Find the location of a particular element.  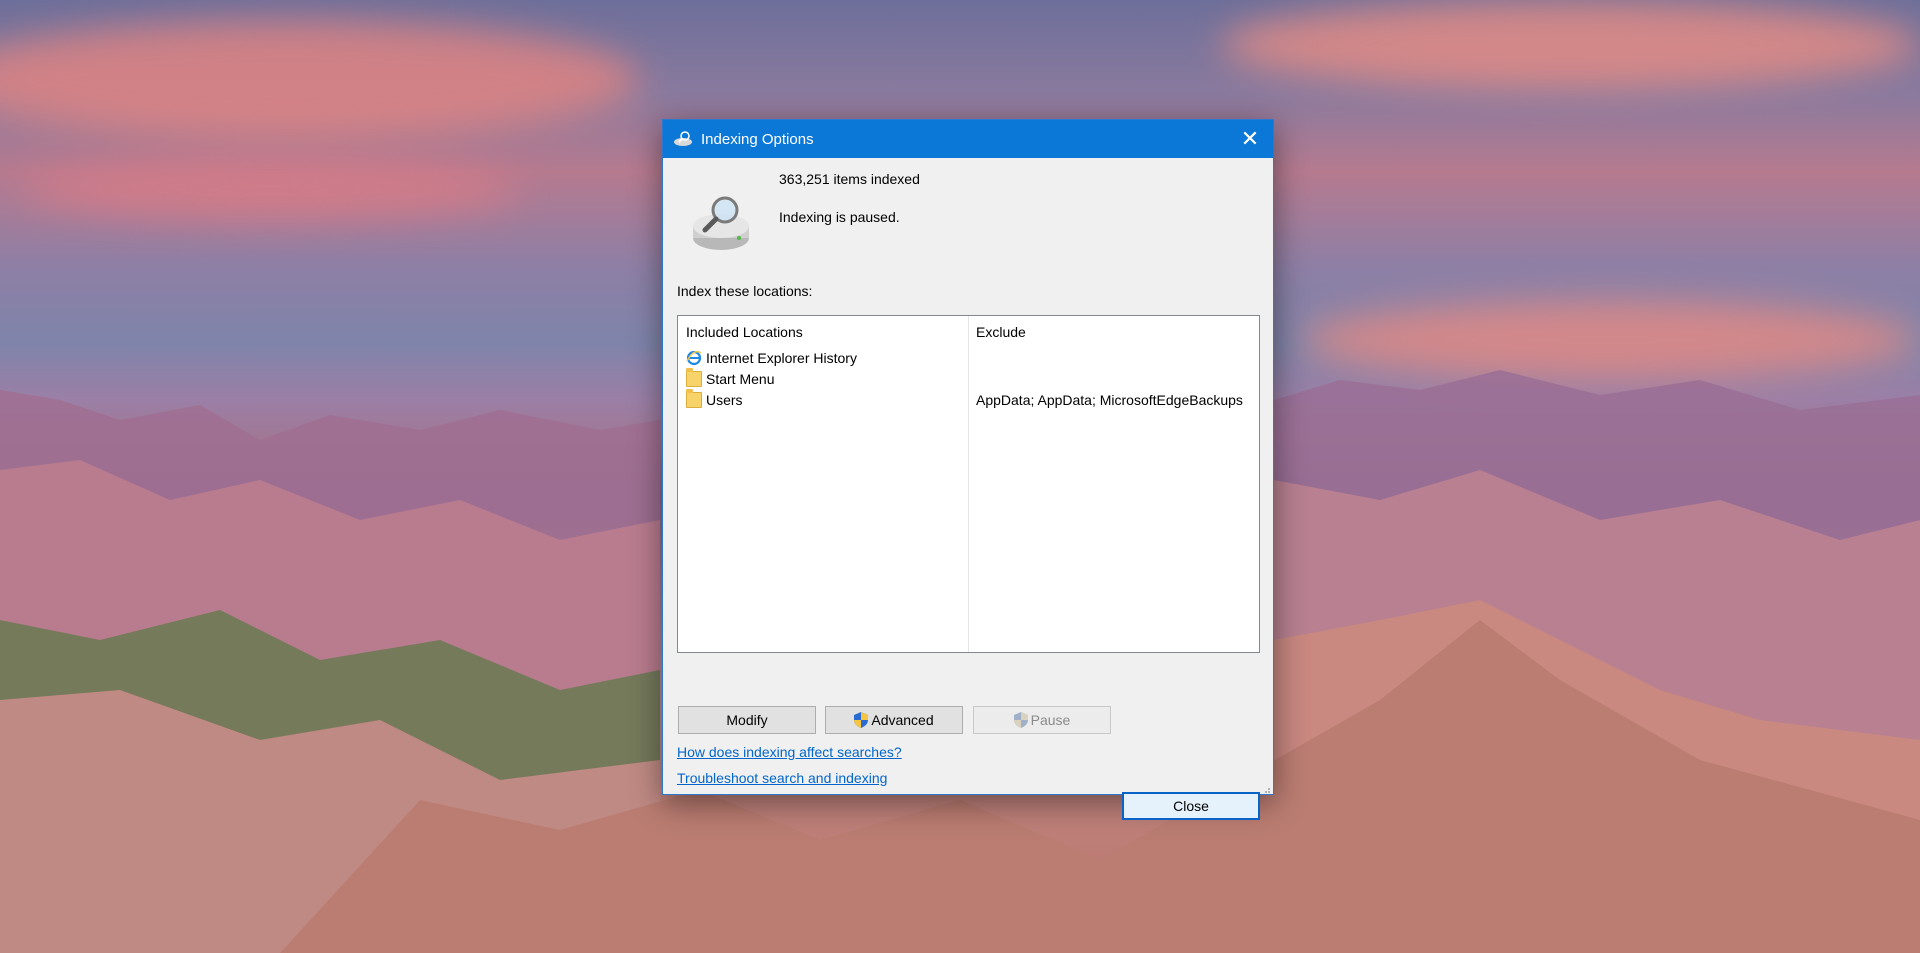

location-name: Start Menu is located at coordinates (740, 379).